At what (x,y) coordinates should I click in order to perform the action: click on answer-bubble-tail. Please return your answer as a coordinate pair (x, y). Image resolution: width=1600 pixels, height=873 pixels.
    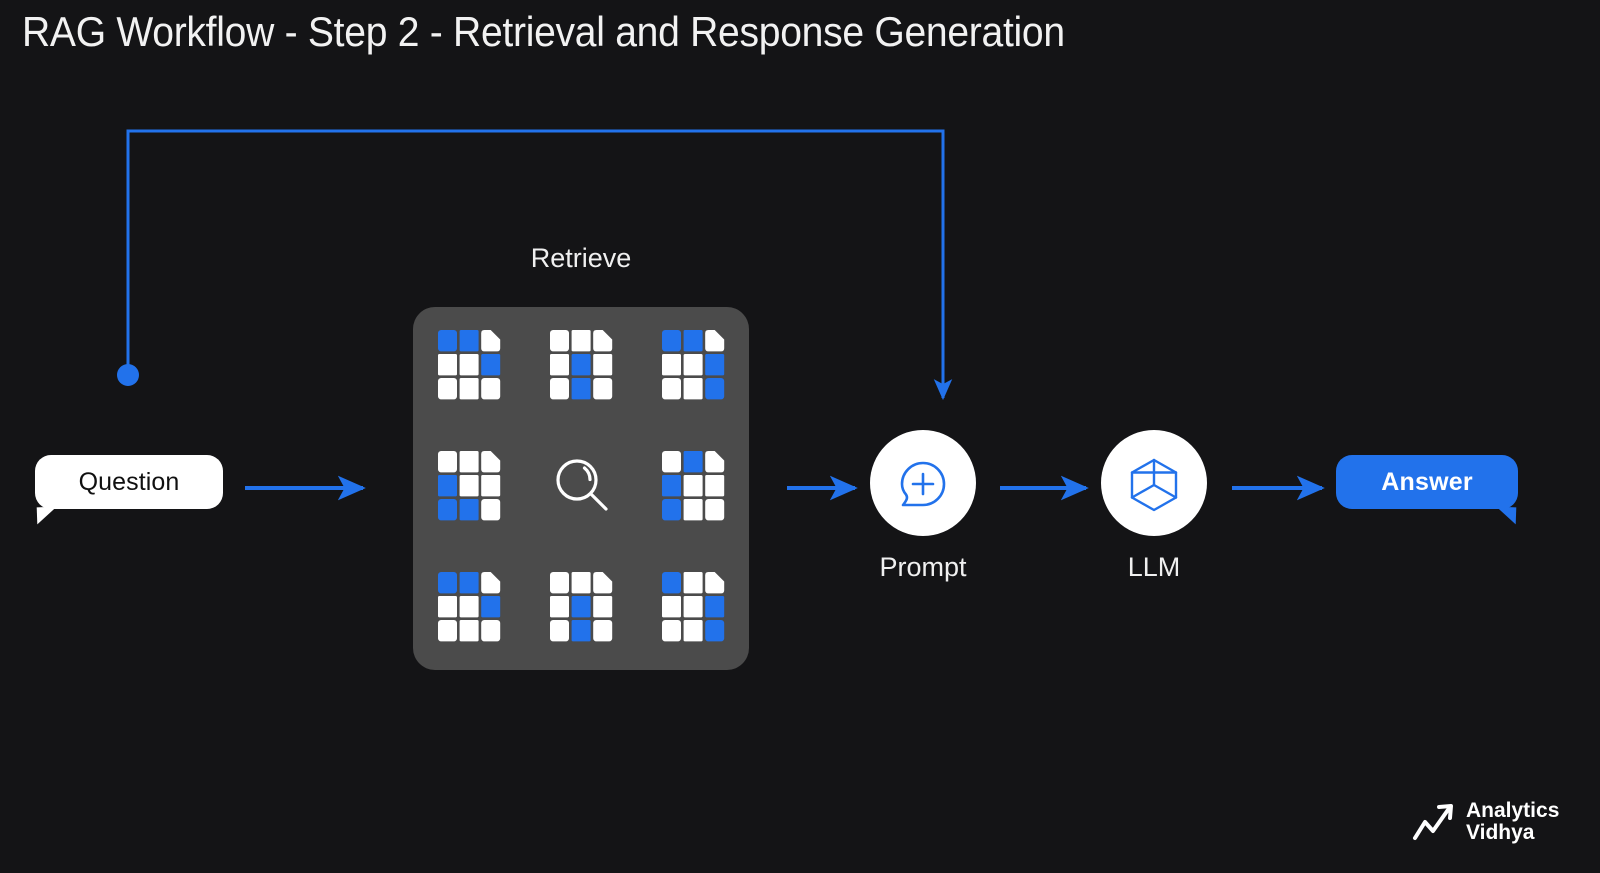
    Looking at the image, I should click on (1506, 515).